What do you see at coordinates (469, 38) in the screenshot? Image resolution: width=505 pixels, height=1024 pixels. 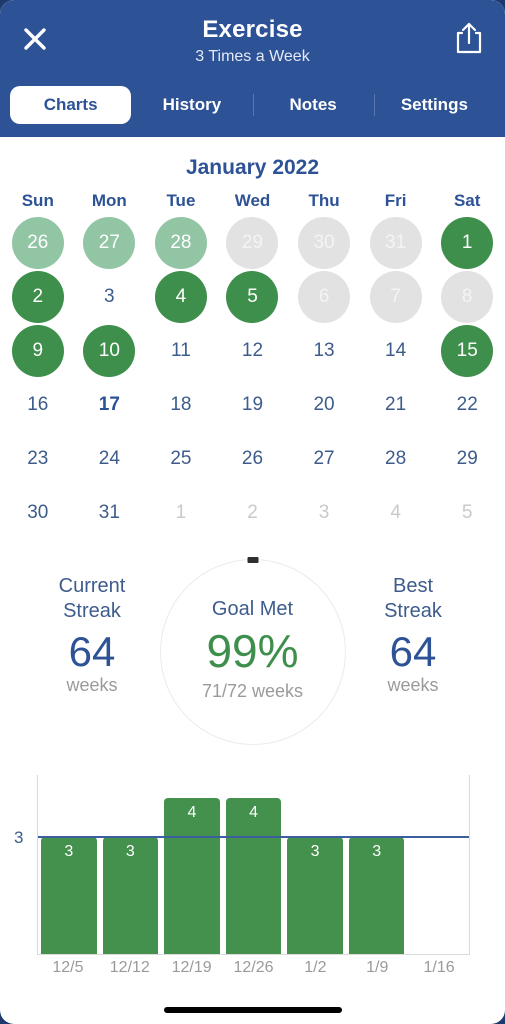 I see `share-icon` at bounding box center [469, 38].